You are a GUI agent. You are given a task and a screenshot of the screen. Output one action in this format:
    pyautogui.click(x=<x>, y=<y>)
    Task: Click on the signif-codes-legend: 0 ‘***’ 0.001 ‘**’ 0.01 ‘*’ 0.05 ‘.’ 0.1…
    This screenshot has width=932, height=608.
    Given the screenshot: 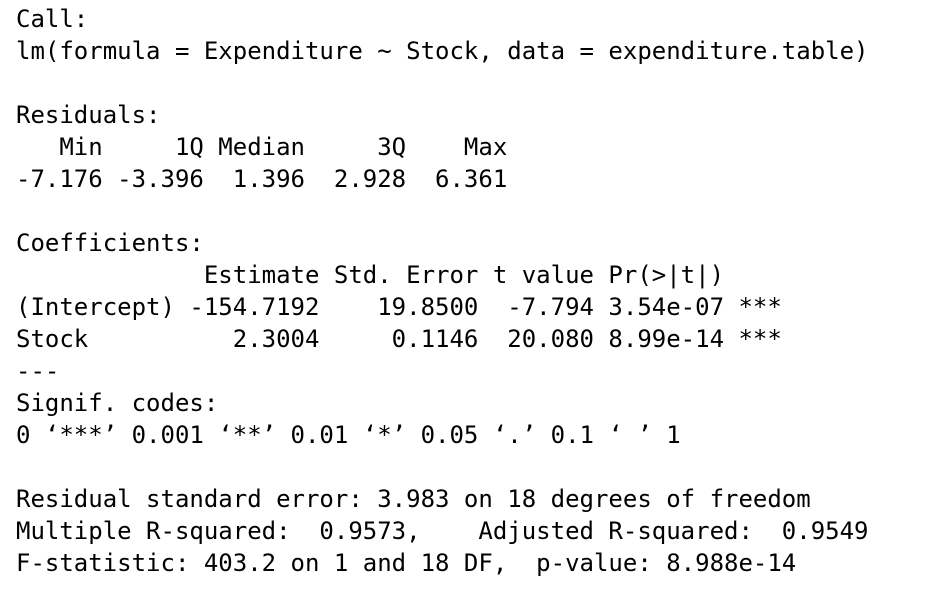 What is the action you would take?
    pyautogui.click(x=348, y=435)
    